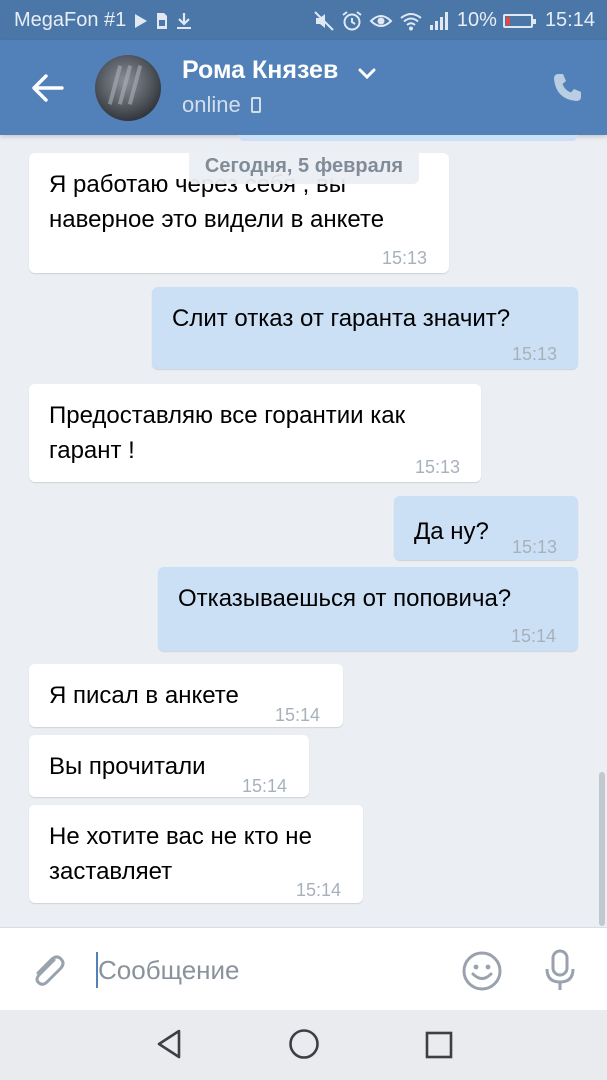 This screenshot has width=607, height=1080. Describe the element at coordinates (141, 20) in the screenshot. I see `play-icon` at that location.